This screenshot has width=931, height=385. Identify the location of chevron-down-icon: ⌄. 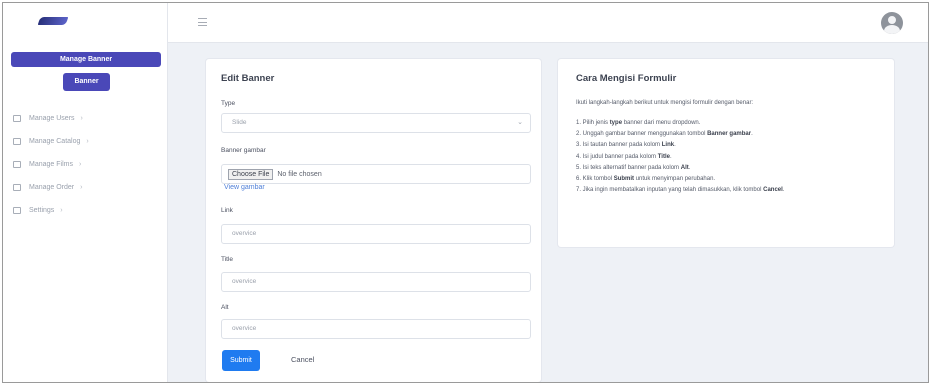
(520, 122).